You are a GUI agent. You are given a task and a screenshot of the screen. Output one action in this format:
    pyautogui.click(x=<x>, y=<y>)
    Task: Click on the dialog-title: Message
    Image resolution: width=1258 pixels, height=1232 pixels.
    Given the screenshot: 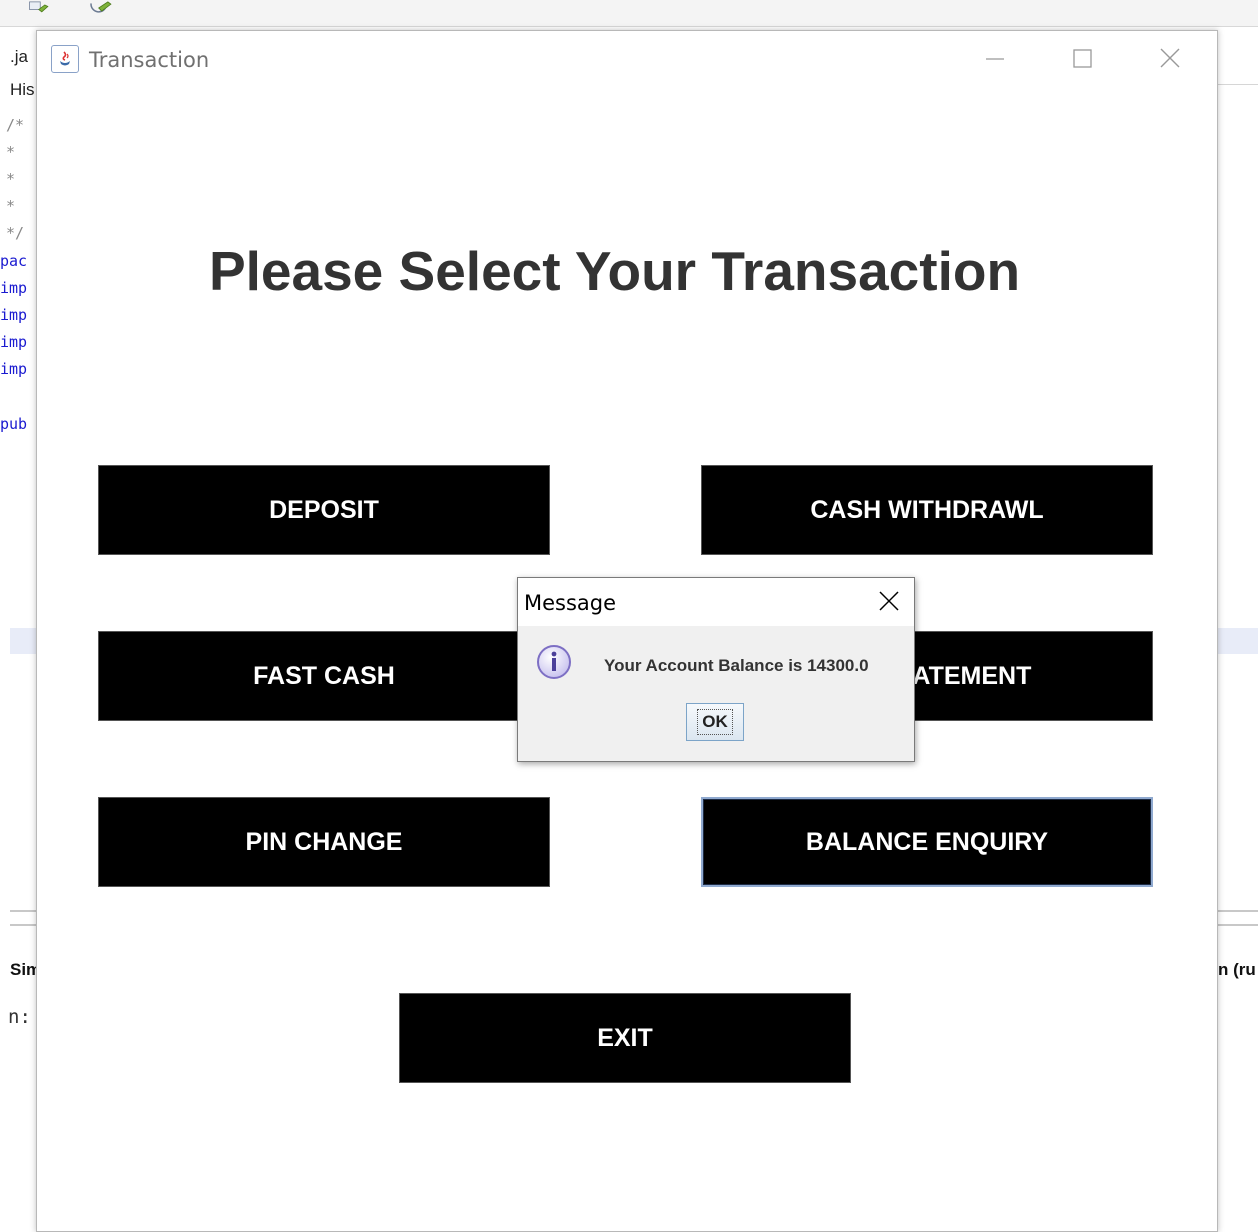 What is the action you would take?
    pyautogui.click(x=570, y=603)
    